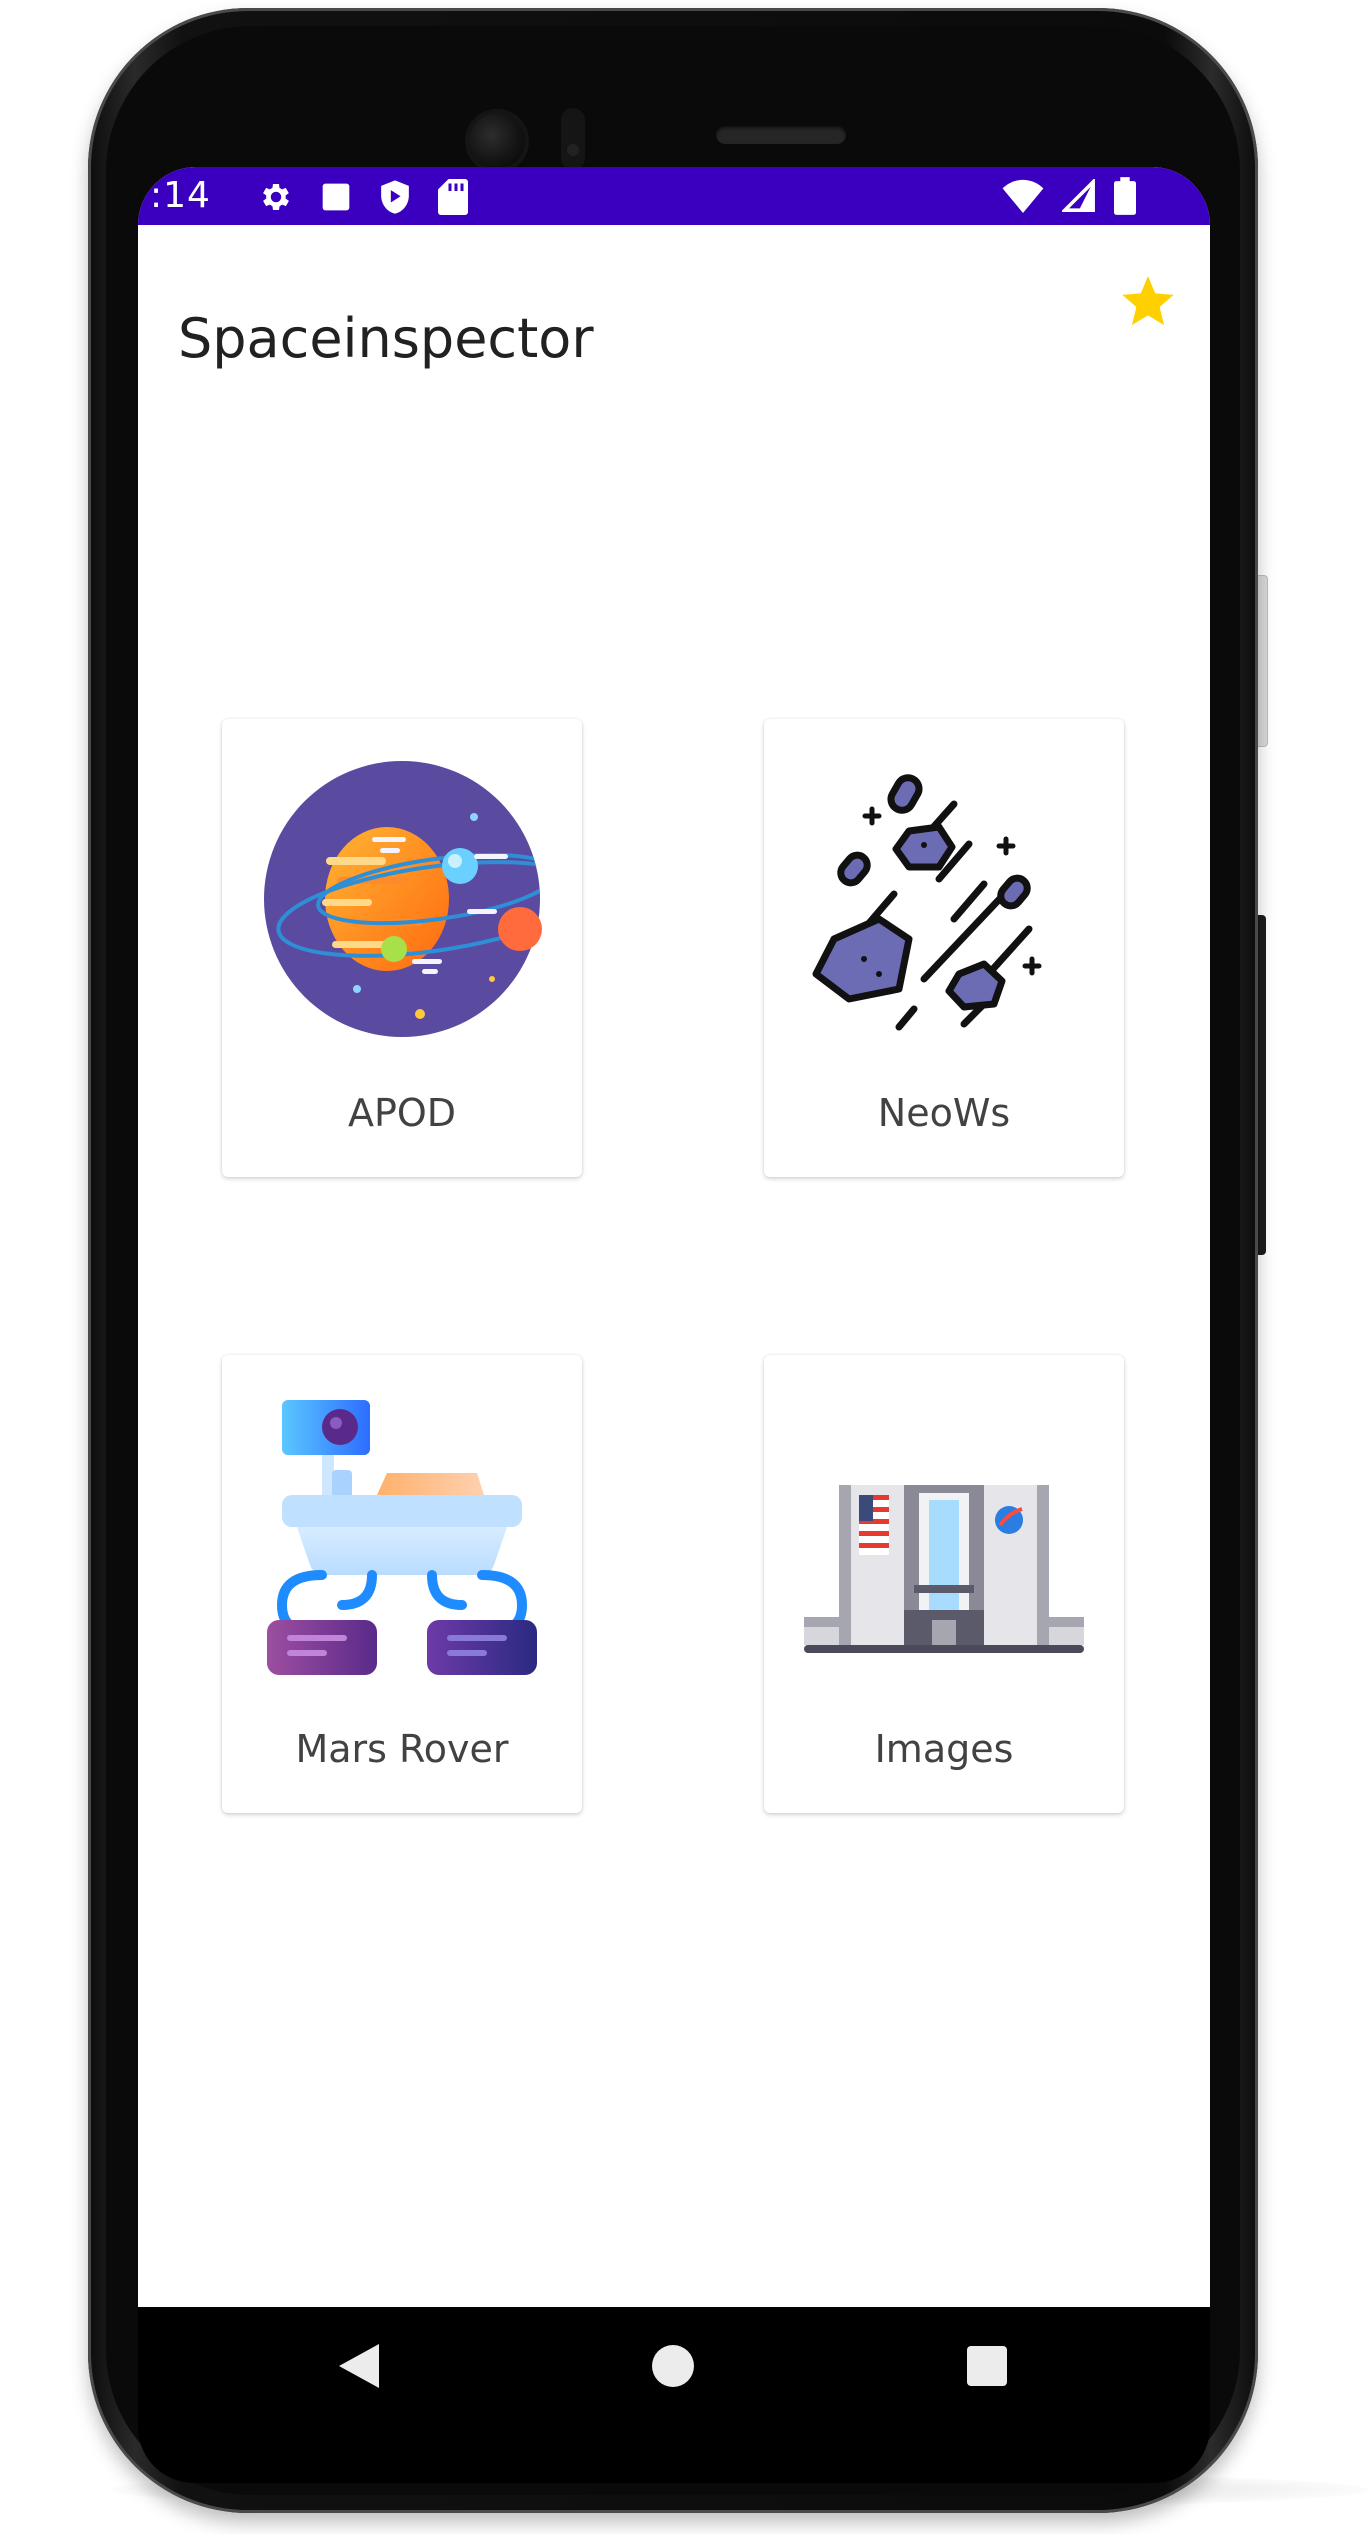 The height and width of the screenshot is (2534, 1370). I want to click on solar-system-icon, so click(402, 899).